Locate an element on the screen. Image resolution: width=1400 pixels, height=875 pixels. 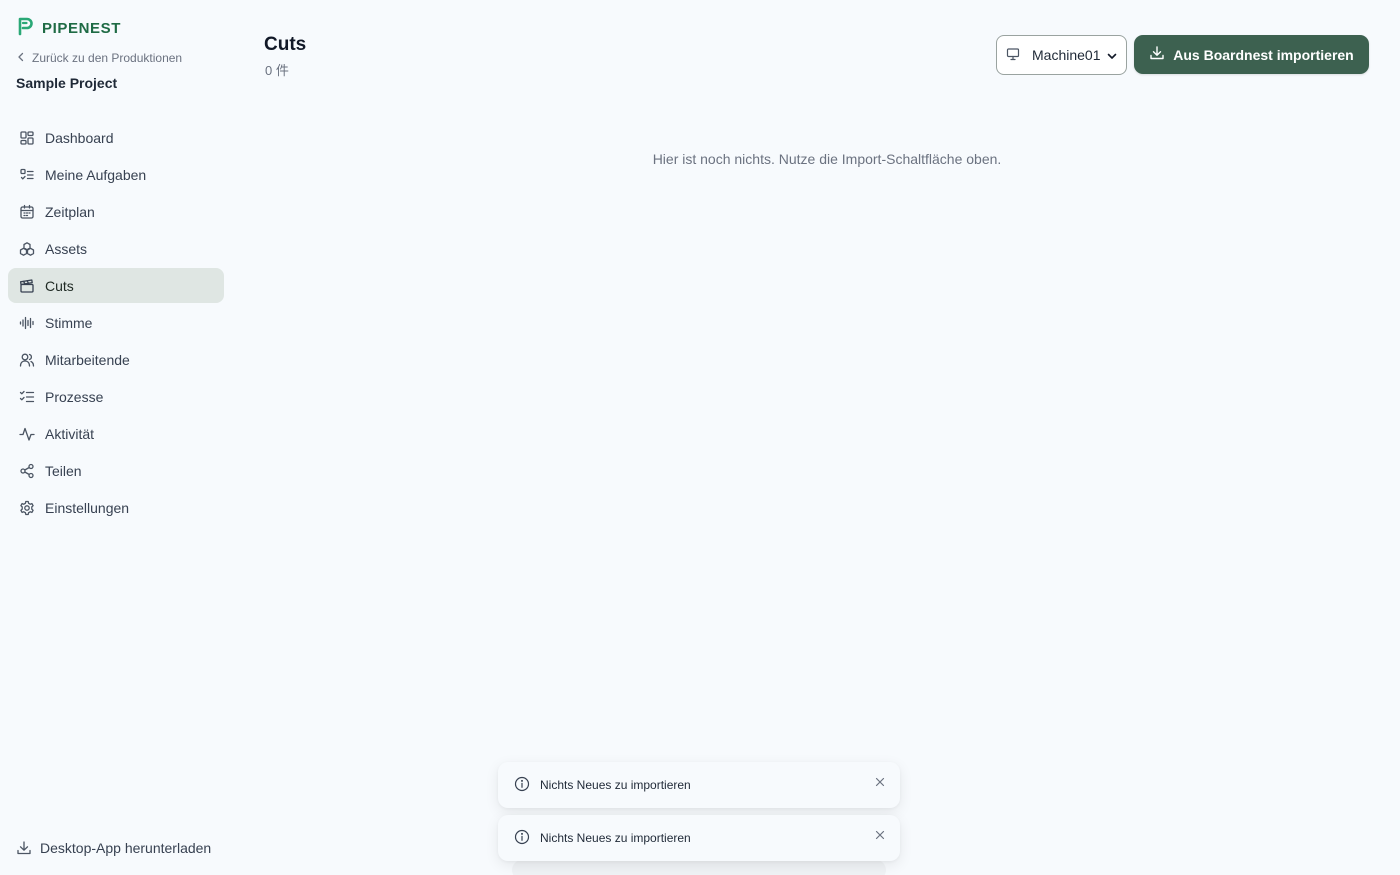
tasks-icon is located at coordinates (27, 175).